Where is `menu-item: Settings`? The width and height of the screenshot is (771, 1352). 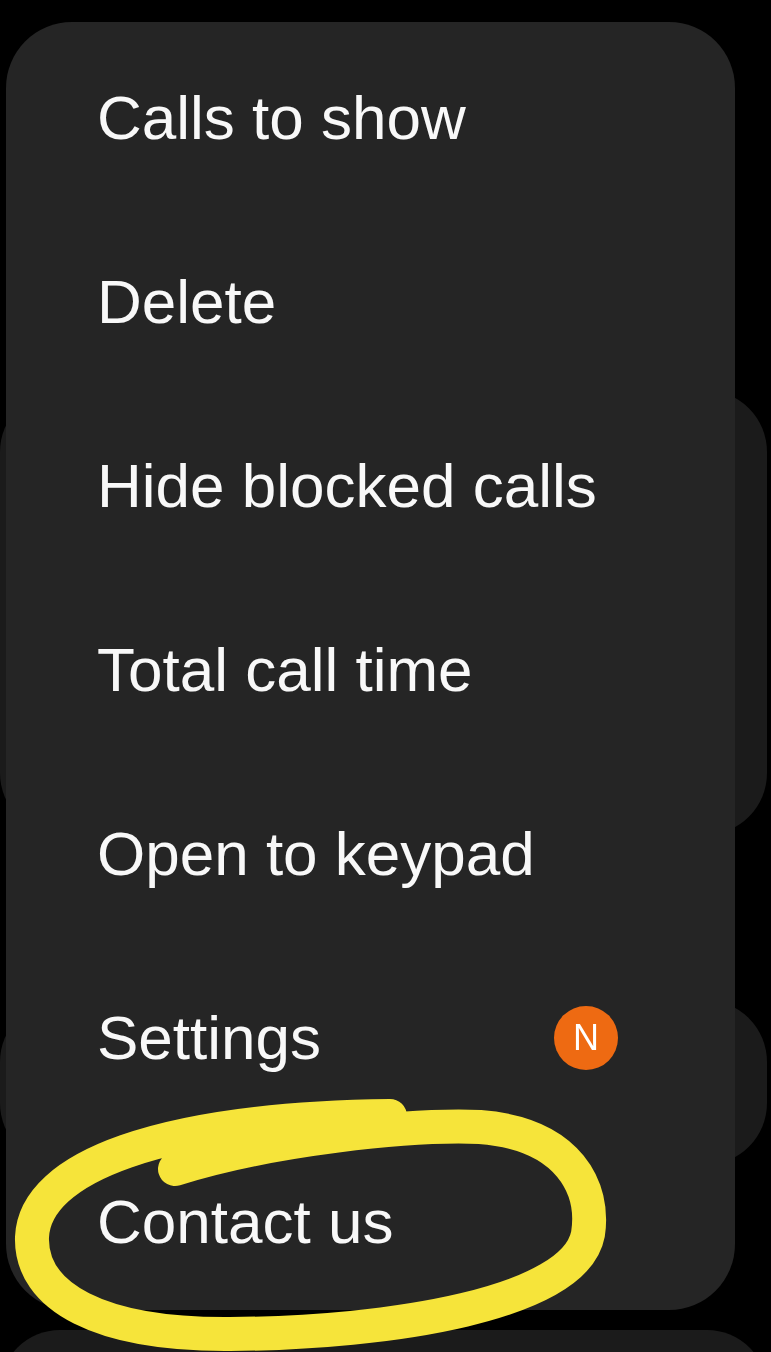 menu-item: Settings is located at coordinates (209, 1038).